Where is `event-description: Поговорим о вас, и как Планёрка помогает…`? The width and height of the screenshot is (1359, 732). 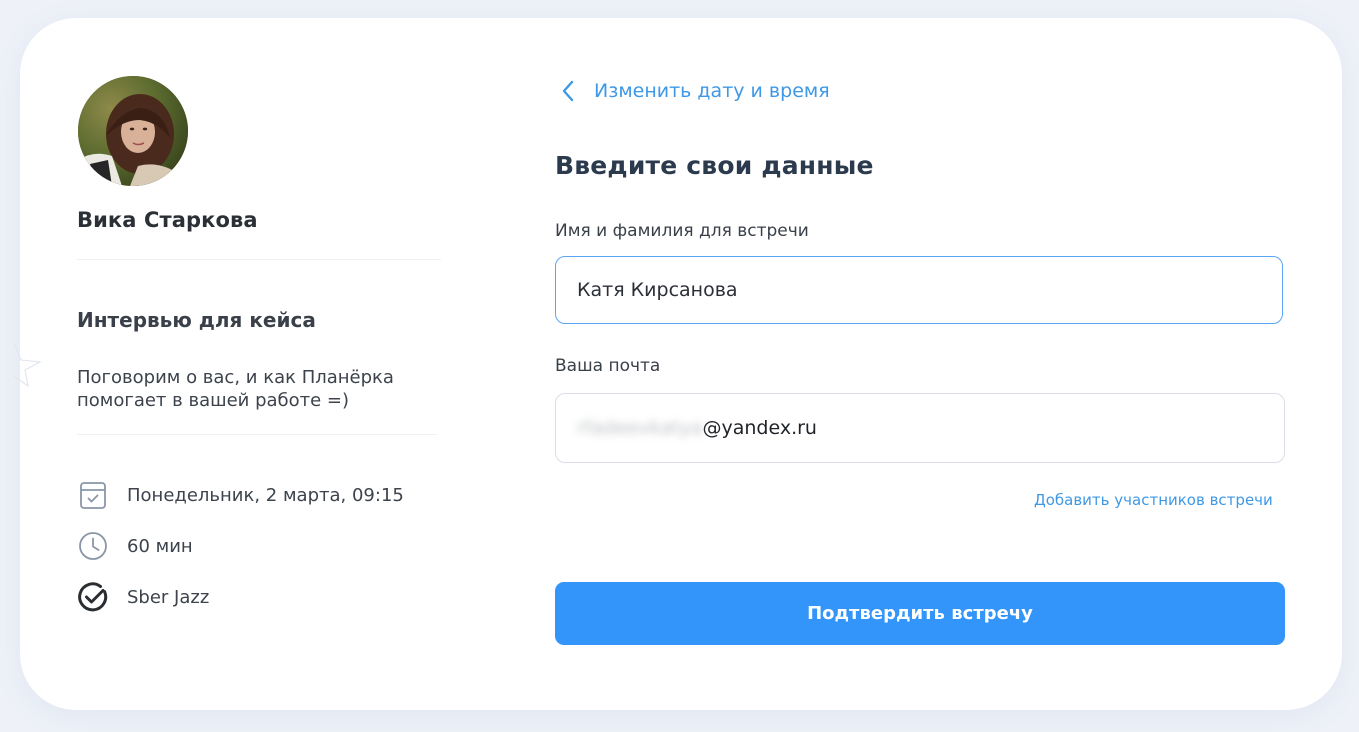 event-description: Поговорим о вас, и как Планёрка помогает… is located at coordinates (235, 389).